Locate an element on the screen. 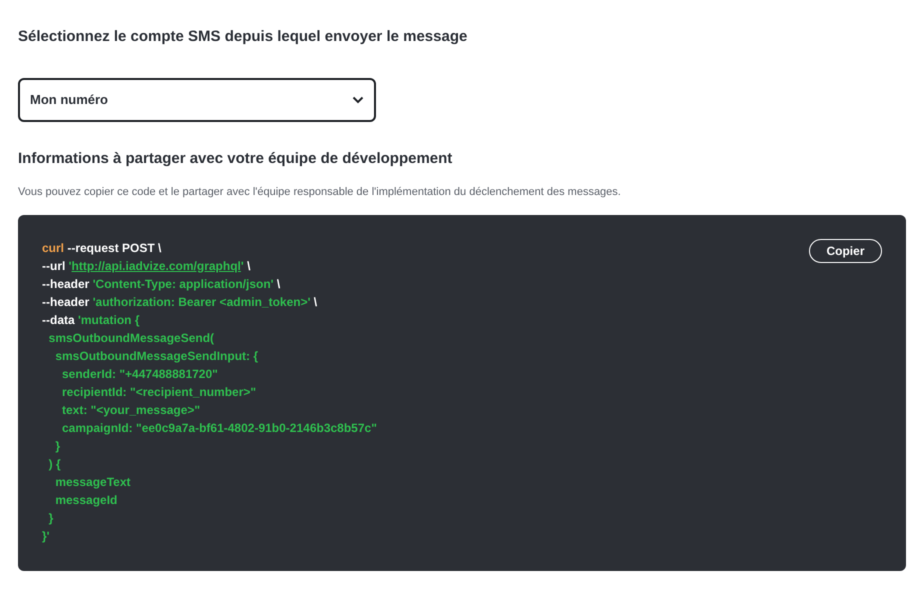  code-line: messageText is located at coordinates (92, 482).